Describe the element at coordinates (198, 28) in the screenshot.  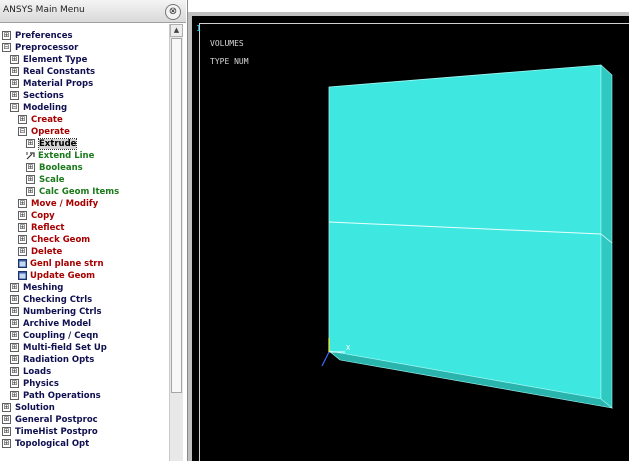
I see `window-number: 1` at that location.